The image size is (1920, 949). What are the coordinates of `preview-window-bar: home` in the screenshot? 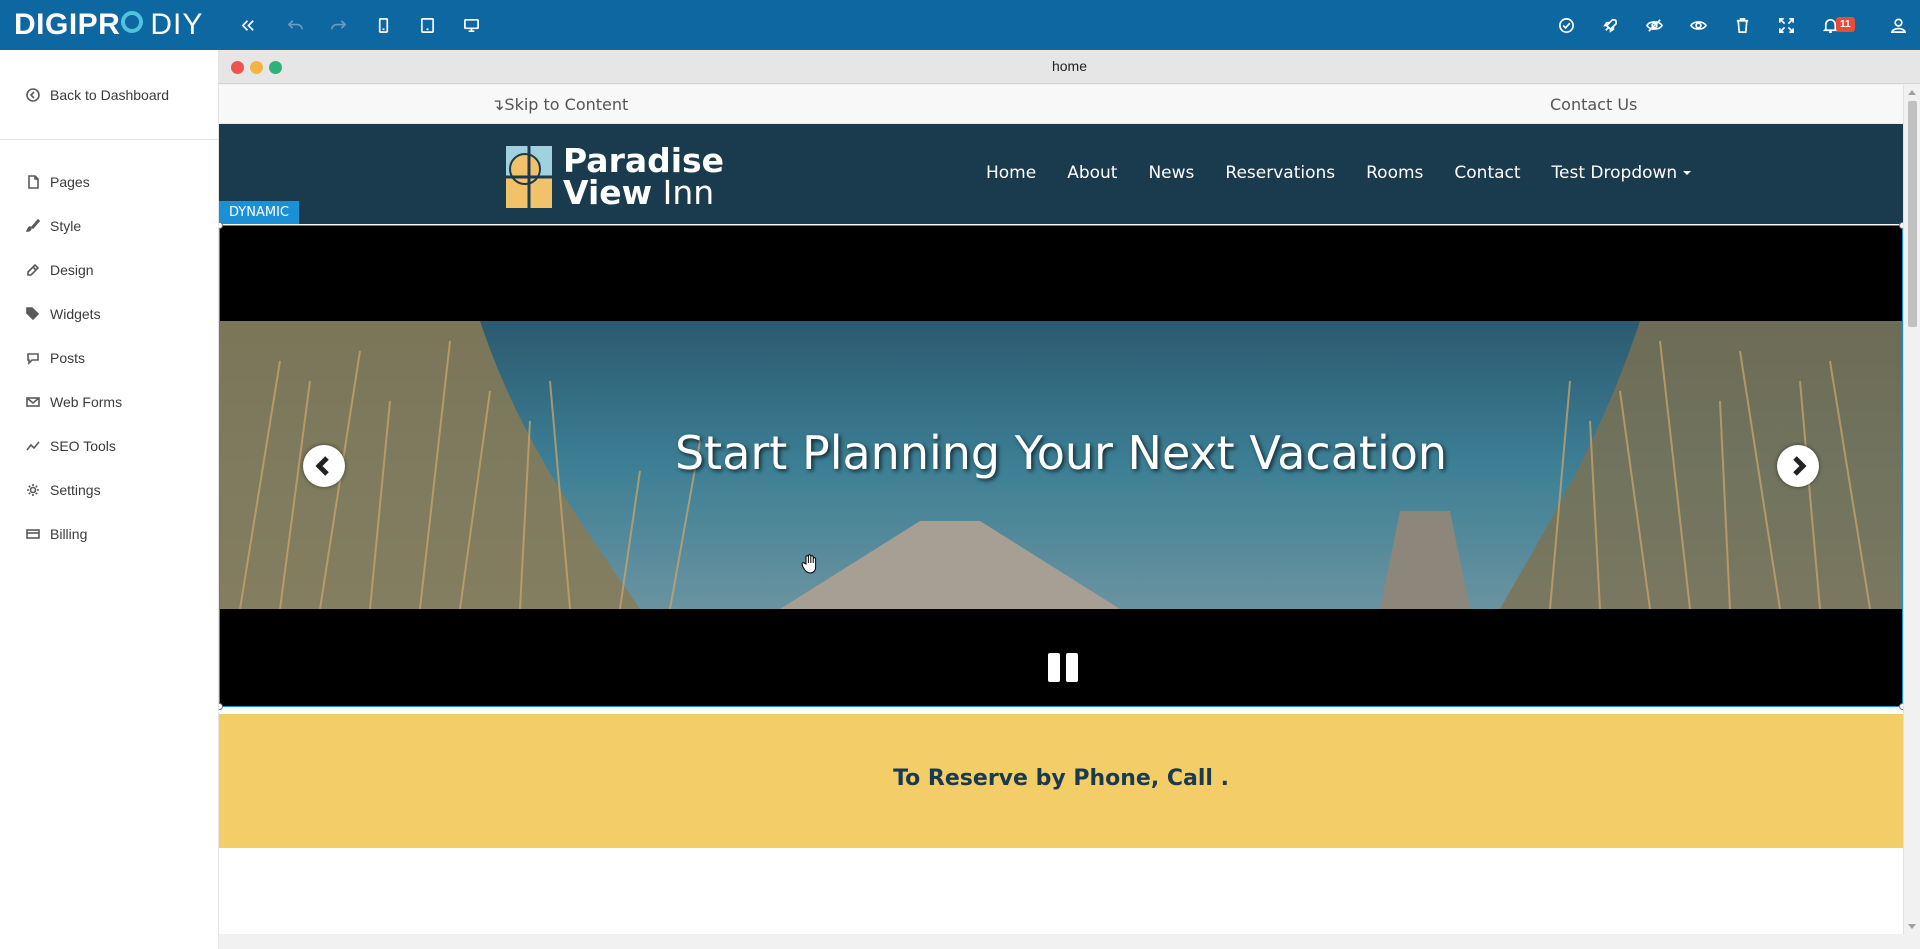 It's located at (1069, 67).